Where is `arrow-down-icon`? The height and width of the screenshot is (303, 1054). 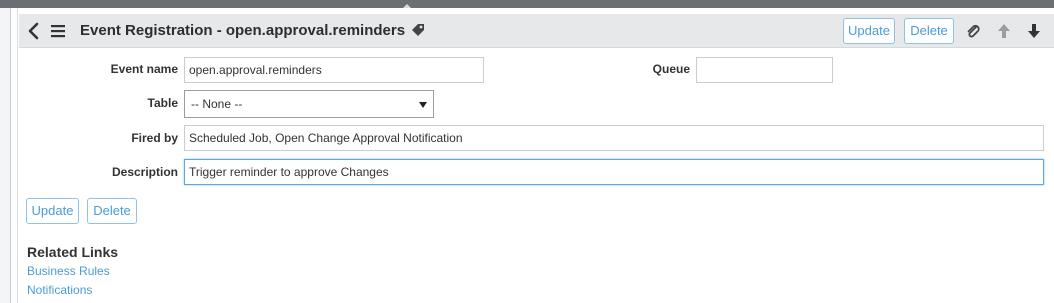 arrow-down-icon is located at coordinates (1034, 31).